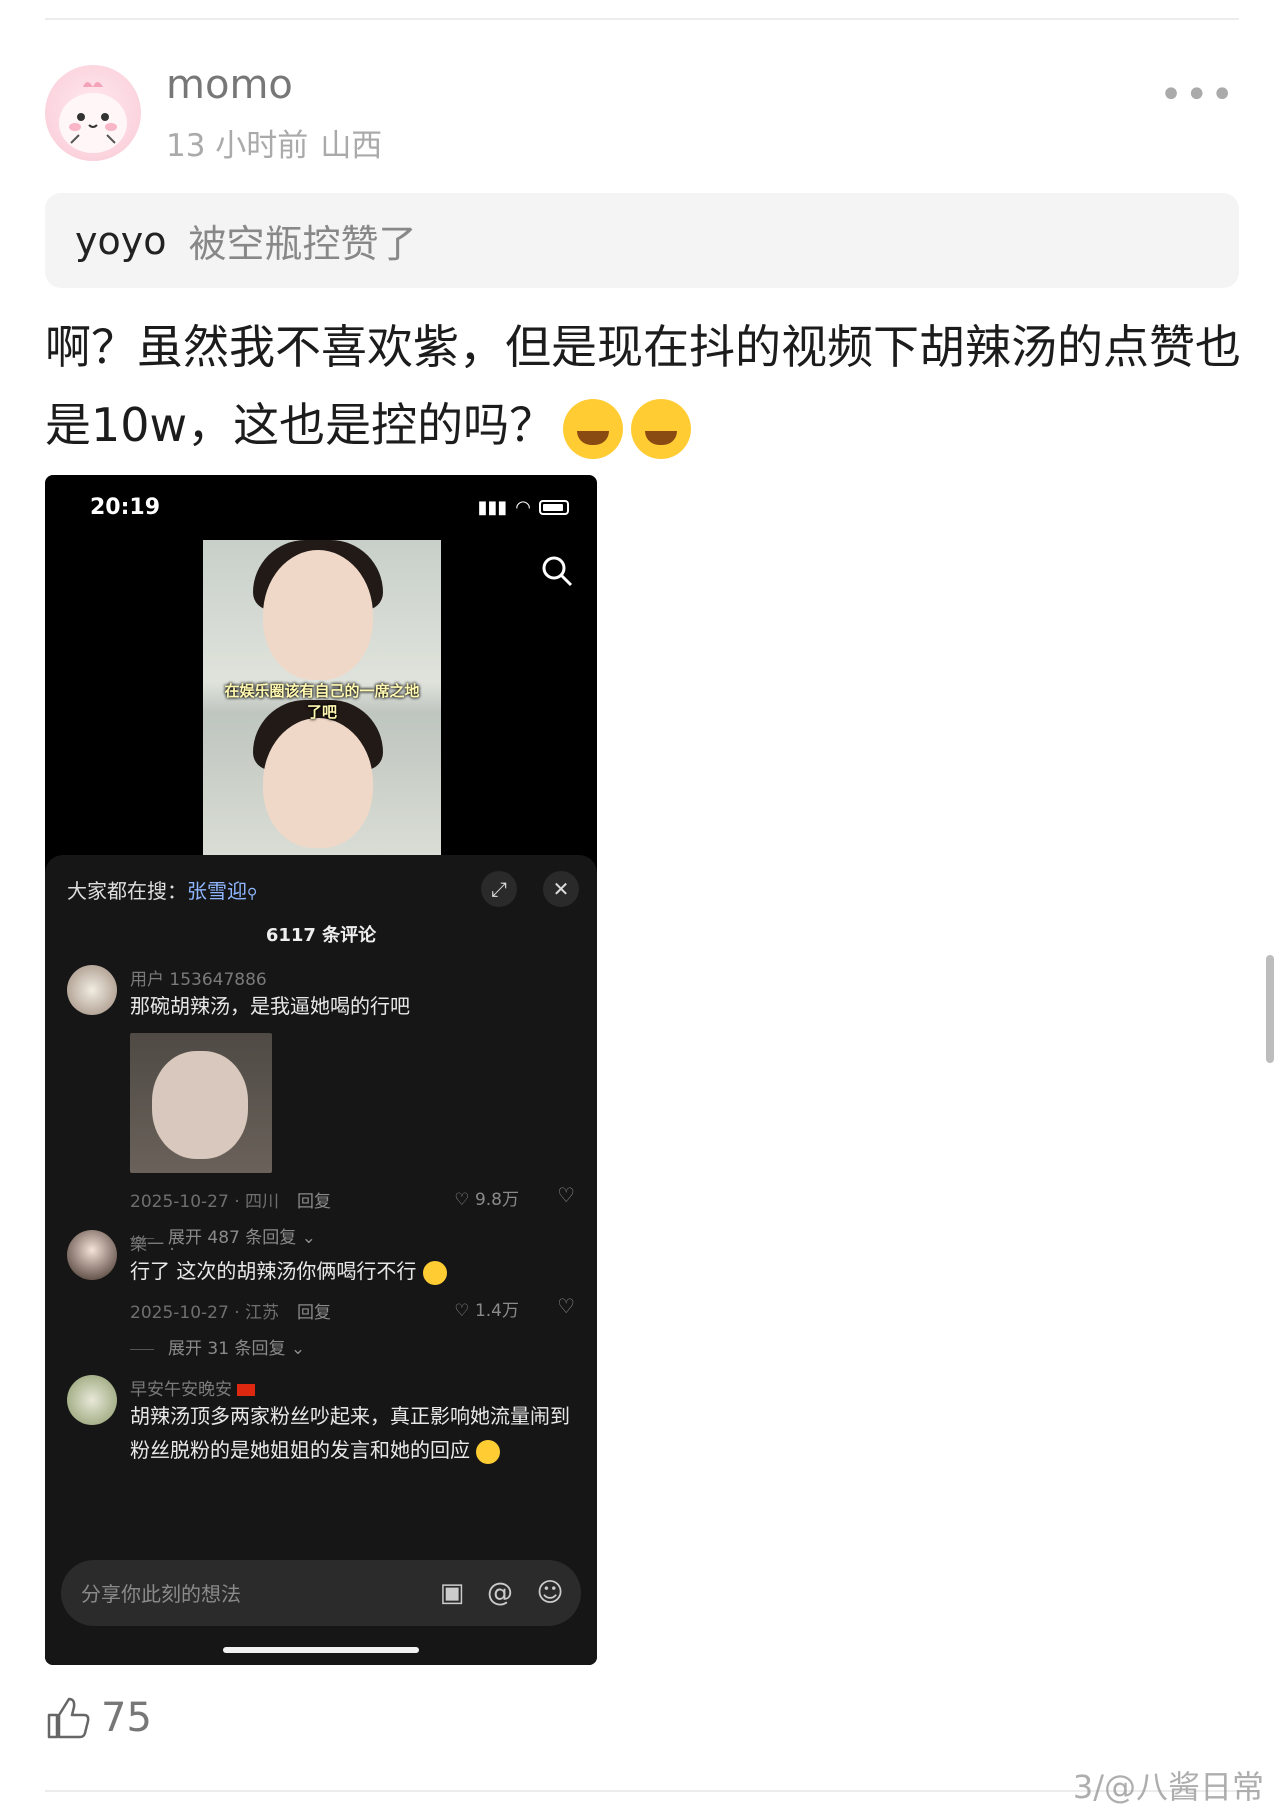  I want to click on expand-replies-label: 展开 487 条回复, so click(232, 1238).